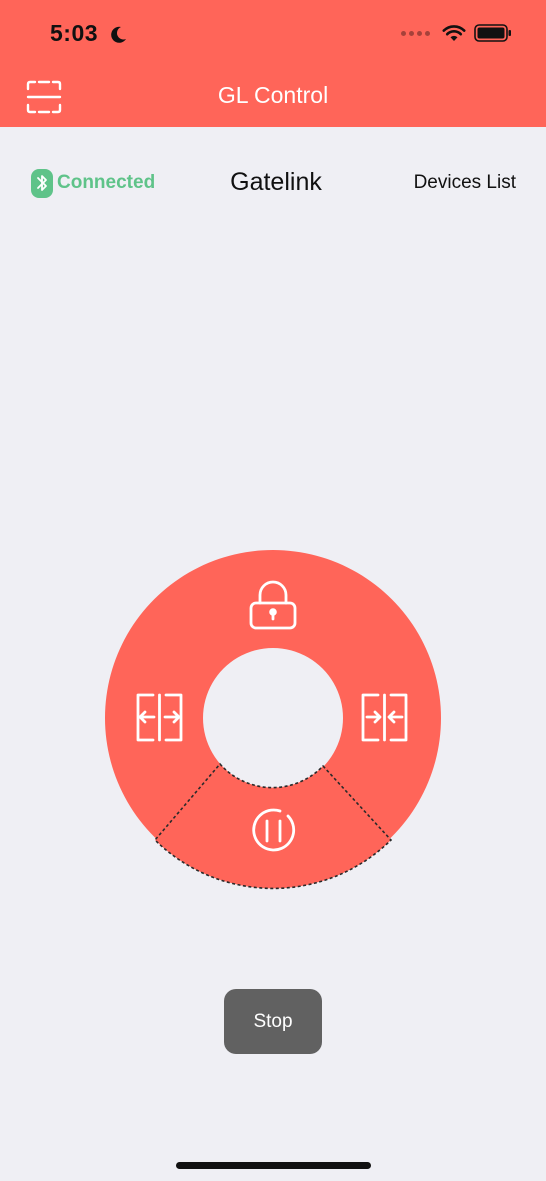 This screenshot has width=546, height=1181. What do you see at coordinates (273, 1021) in the screenshot?
I see `stop-button: Stop` at bounding box center [273, 1021].